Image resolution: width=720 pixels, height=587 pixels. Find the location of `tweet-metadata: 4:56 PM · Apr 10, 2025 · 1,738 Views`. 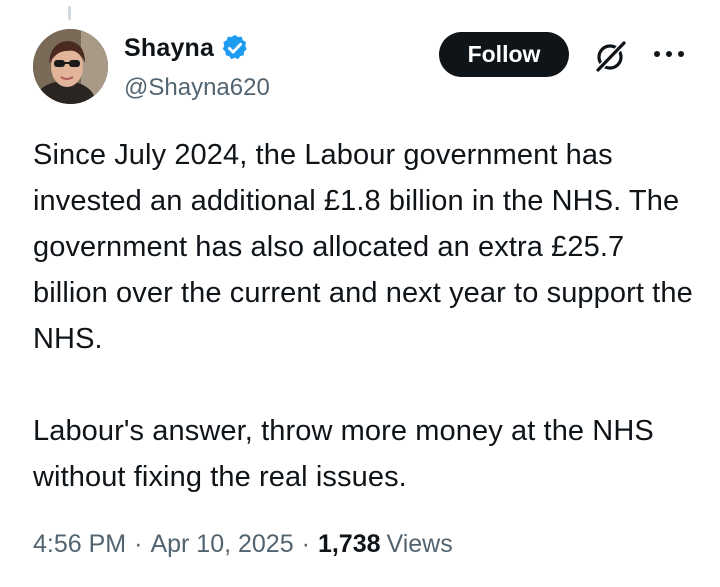

tweet-metadata: 4:56 PM · Apr 10, 2025 · 1,738 Views is located at coordinates (243, 544).